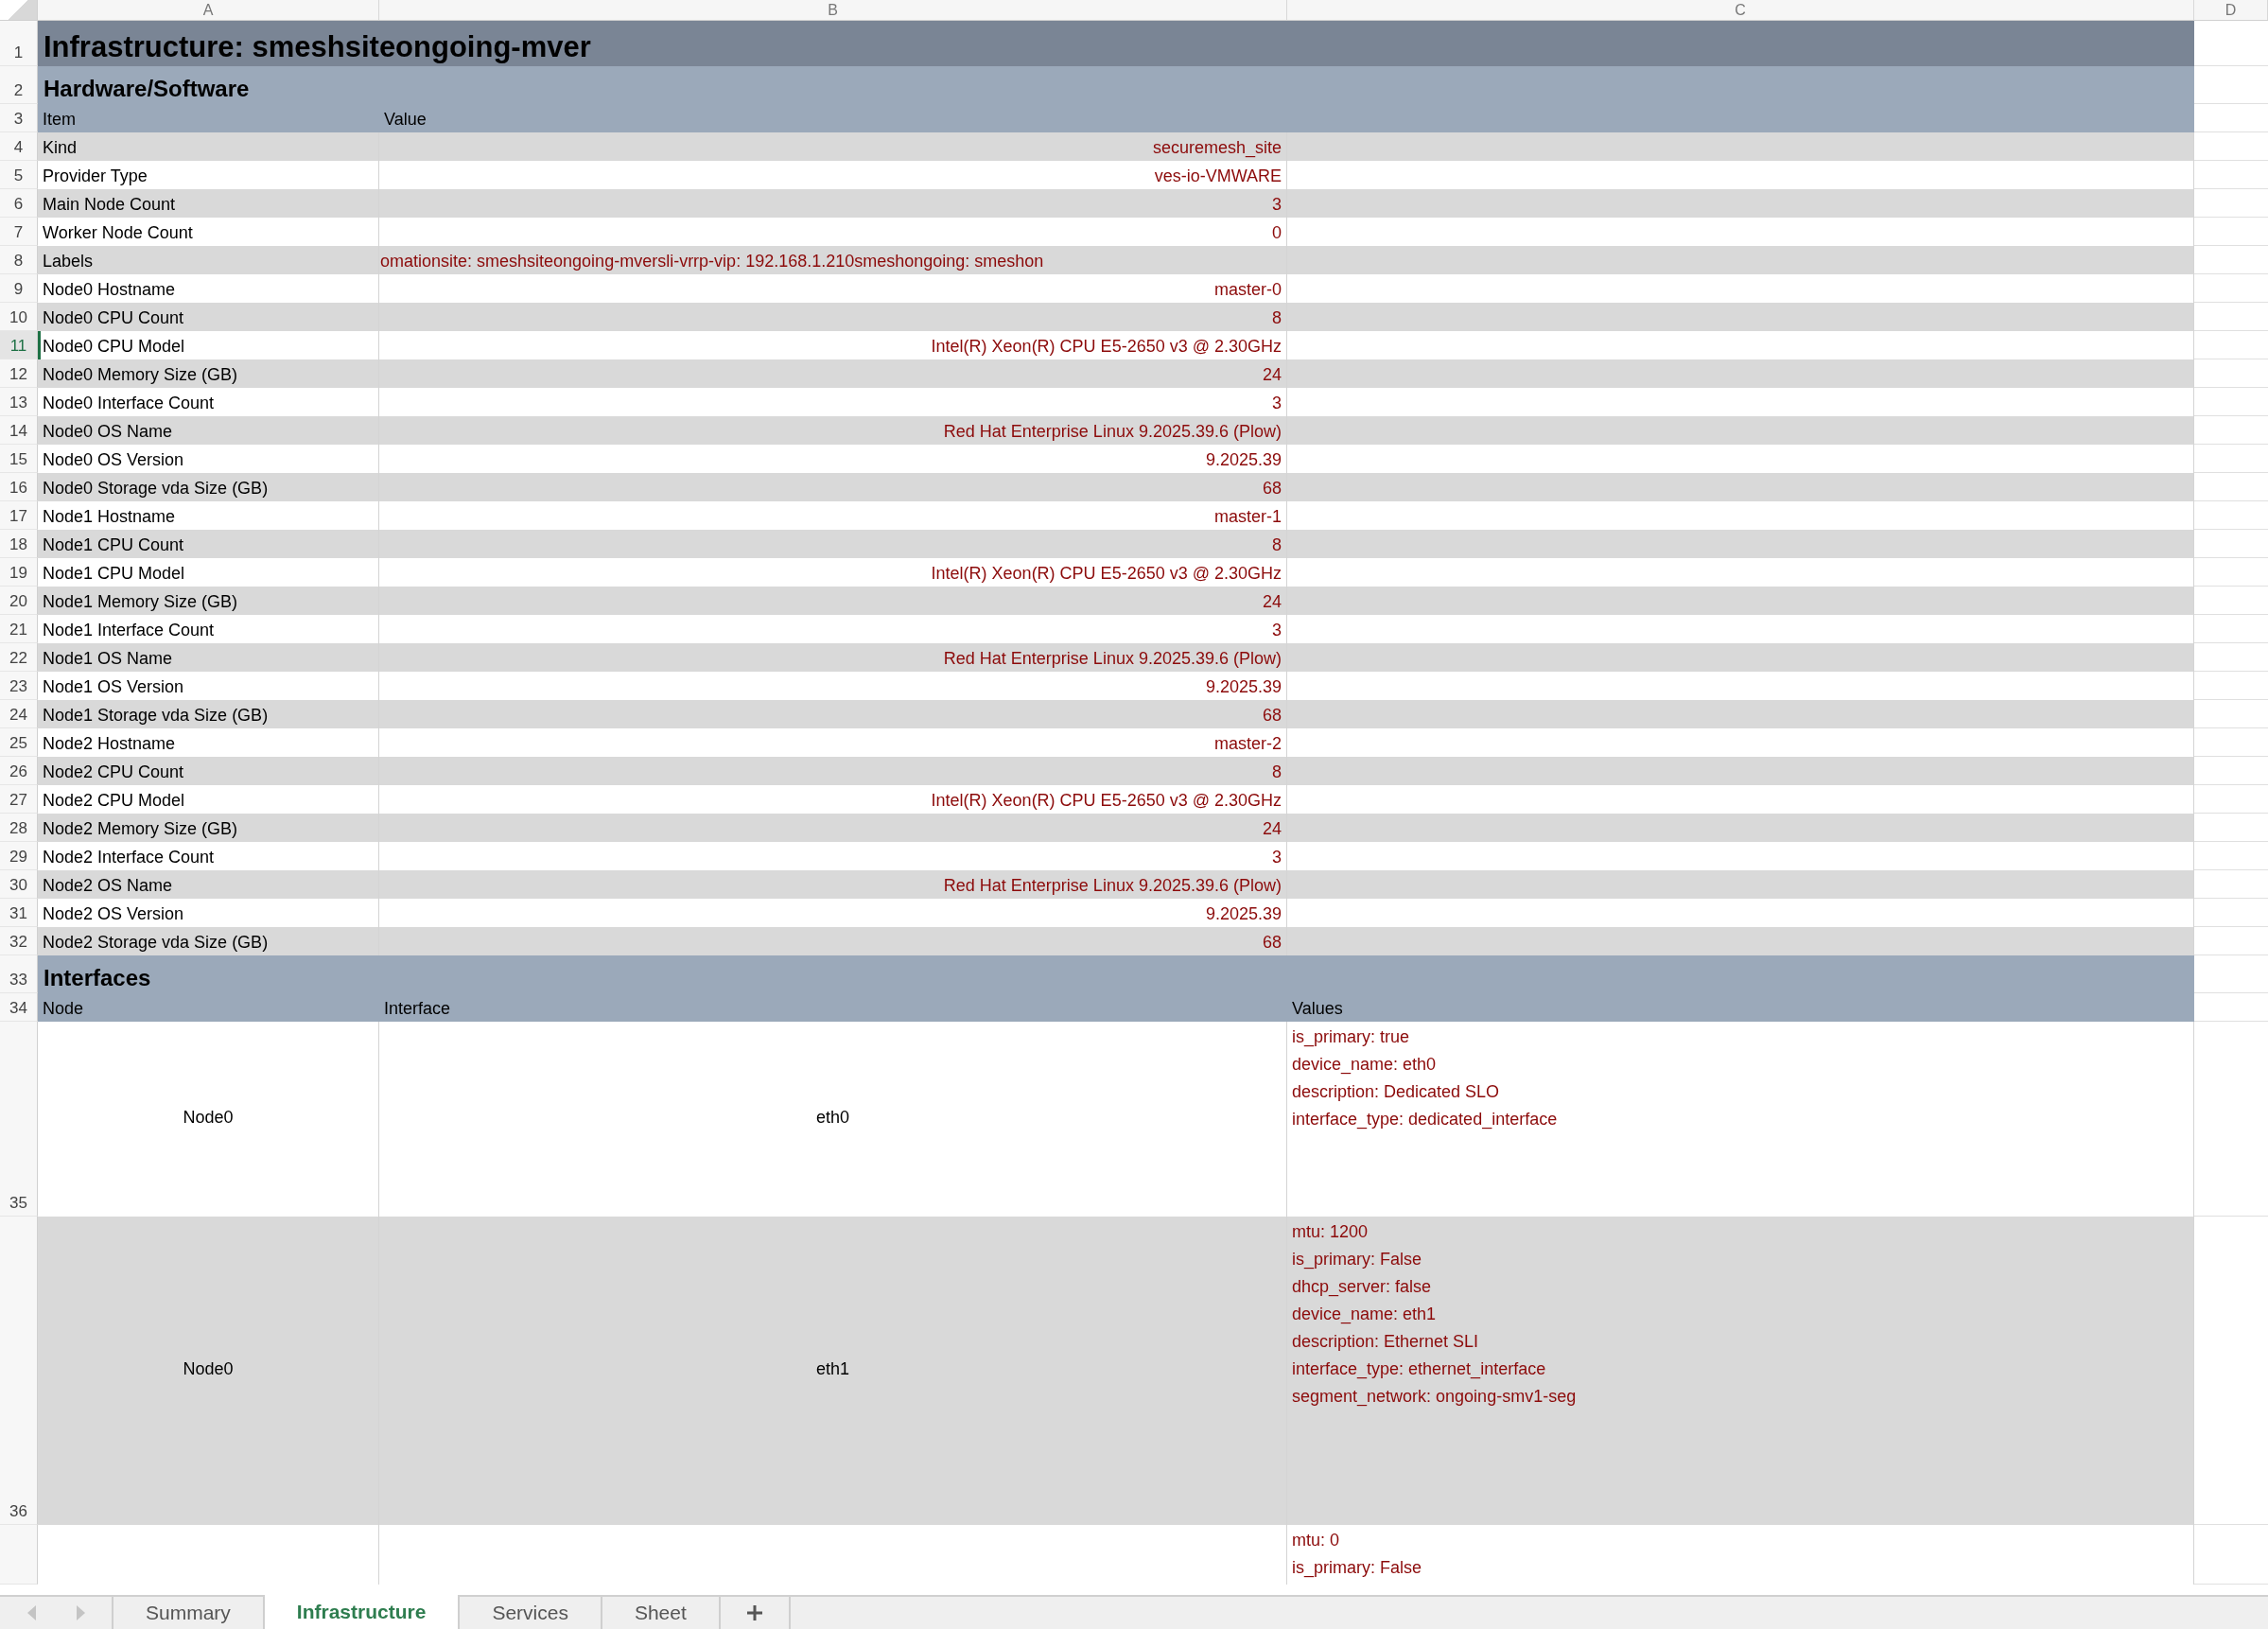 This screenshot has height=1629, width=2268. Describe the element at coordinates (1330, 1232) in the screenshot. I see `table-cell-text: mtu: 1200` at that location.